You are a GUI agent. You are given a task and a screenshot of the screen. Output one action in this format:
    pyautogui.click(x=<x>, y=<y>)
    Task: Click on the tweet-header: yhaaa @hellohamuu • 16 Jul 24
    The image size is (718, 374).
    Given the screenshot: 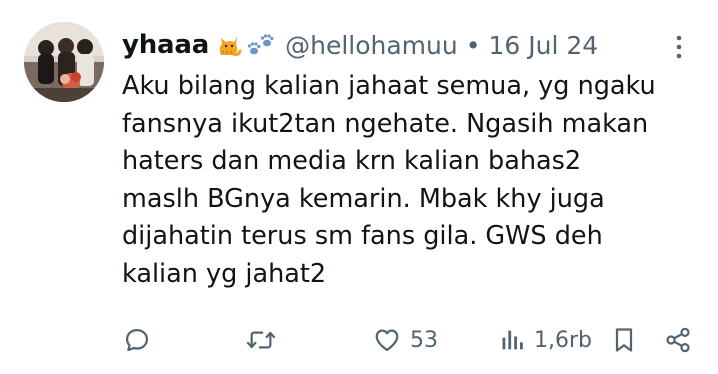 What is the action you would take?
    pyautogui.click(x=360, y=45)
    